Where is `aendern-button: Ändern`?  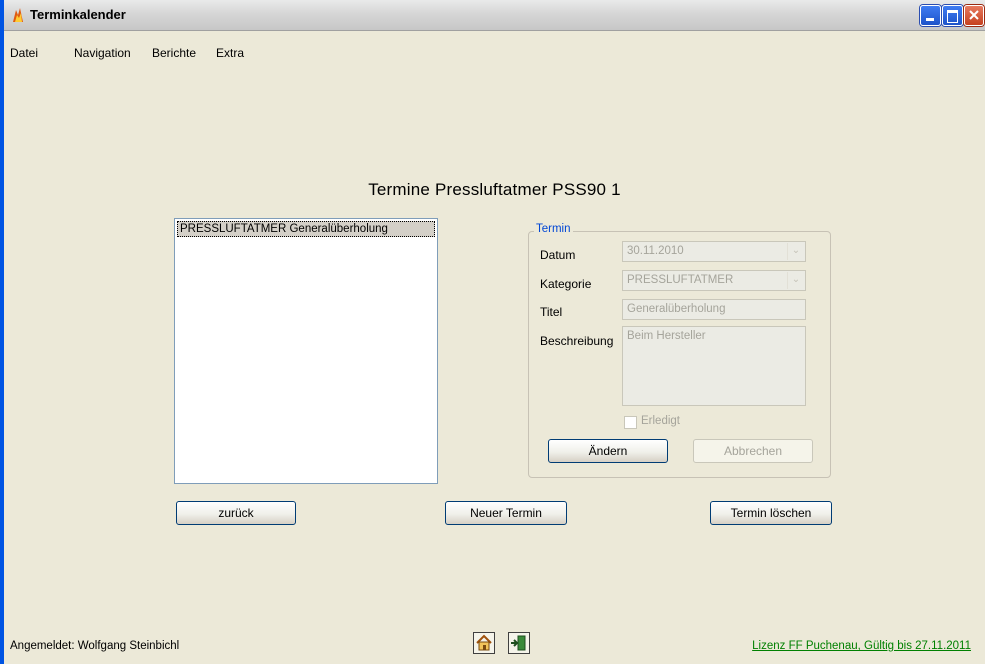 aendern-button: Ändern is located at coordinates (608, 451).